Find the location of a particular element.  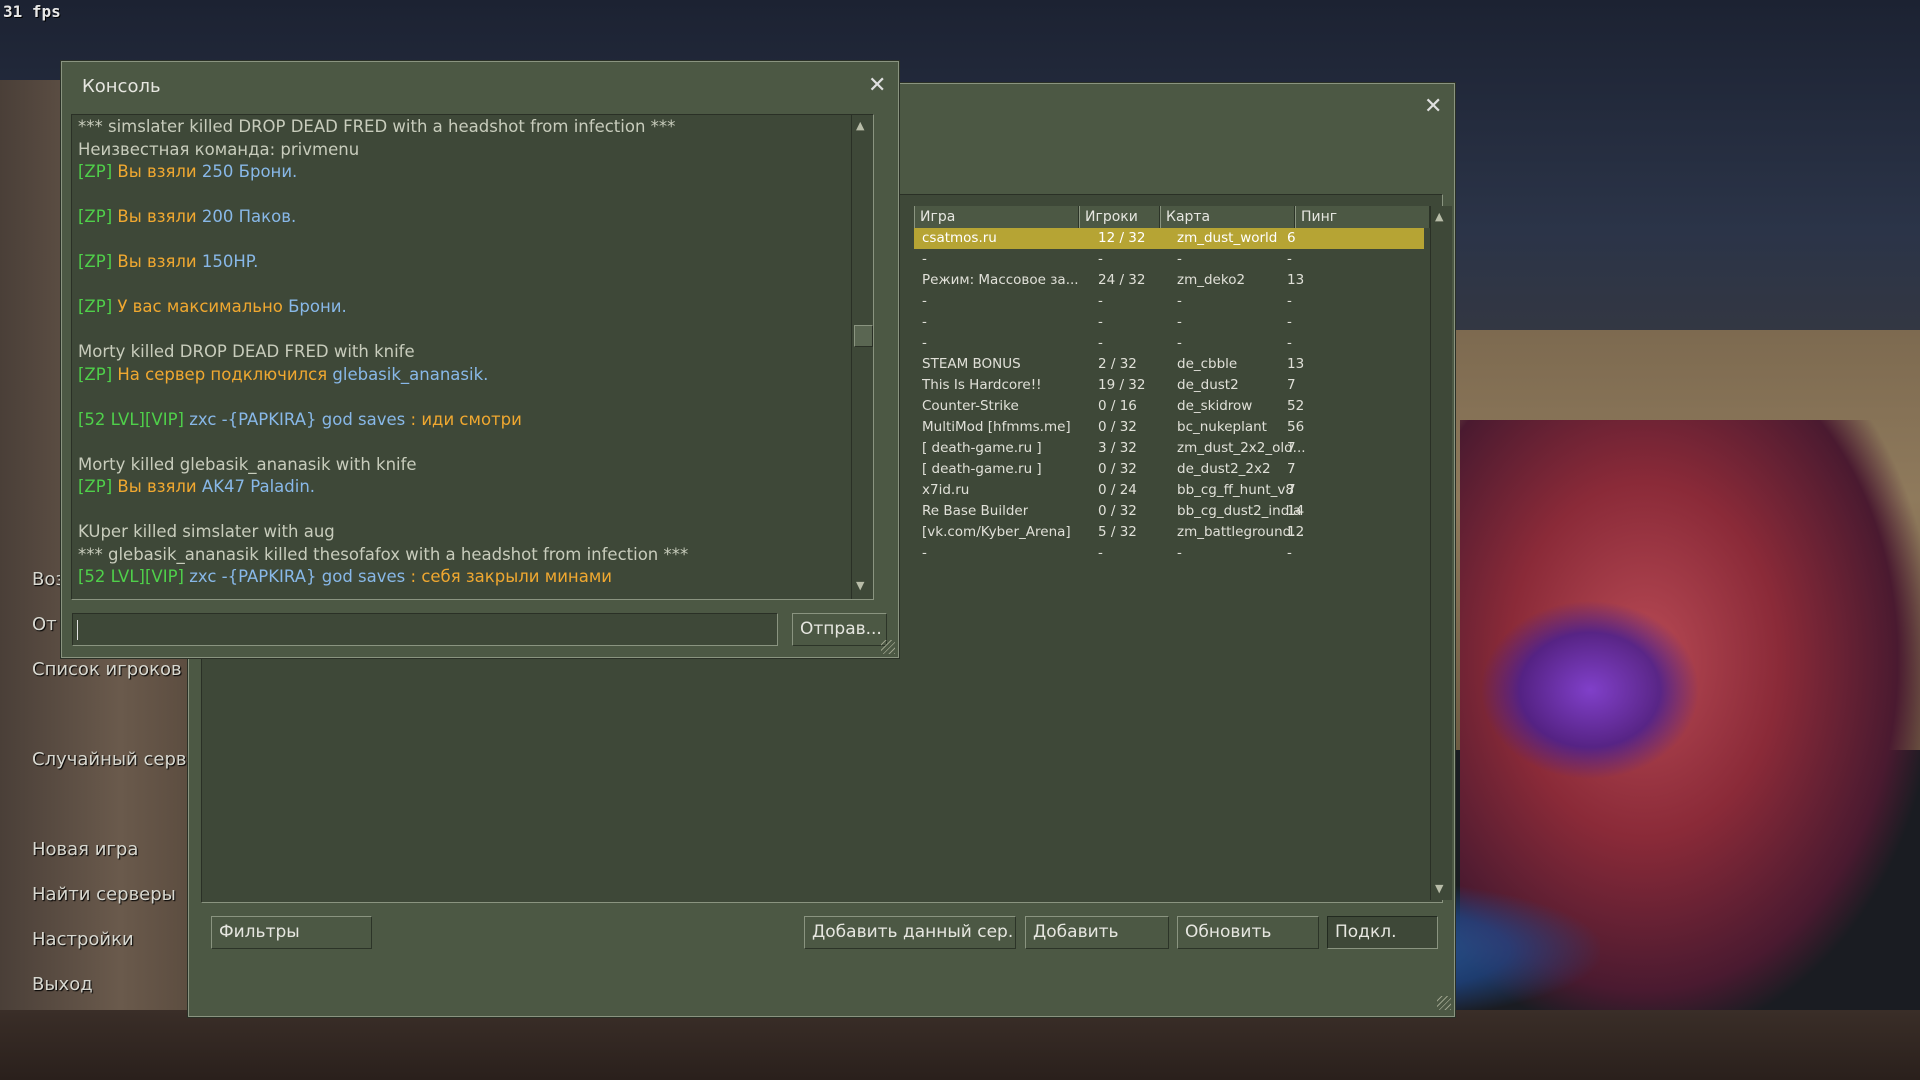

cell-players: 5 / 32 is located at coordinates (1117, 532).